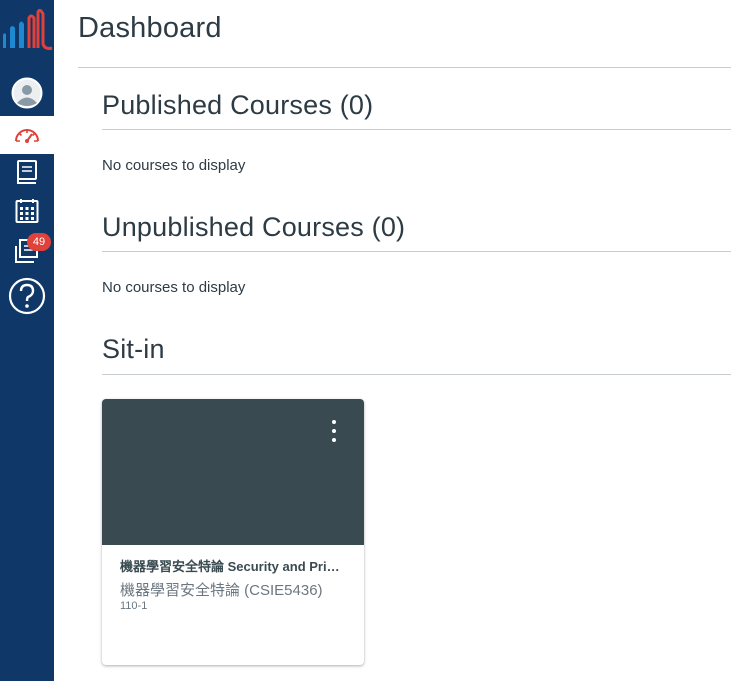 The image size is (731, 681). I want to click on nav-calendar, so click(27, 211).